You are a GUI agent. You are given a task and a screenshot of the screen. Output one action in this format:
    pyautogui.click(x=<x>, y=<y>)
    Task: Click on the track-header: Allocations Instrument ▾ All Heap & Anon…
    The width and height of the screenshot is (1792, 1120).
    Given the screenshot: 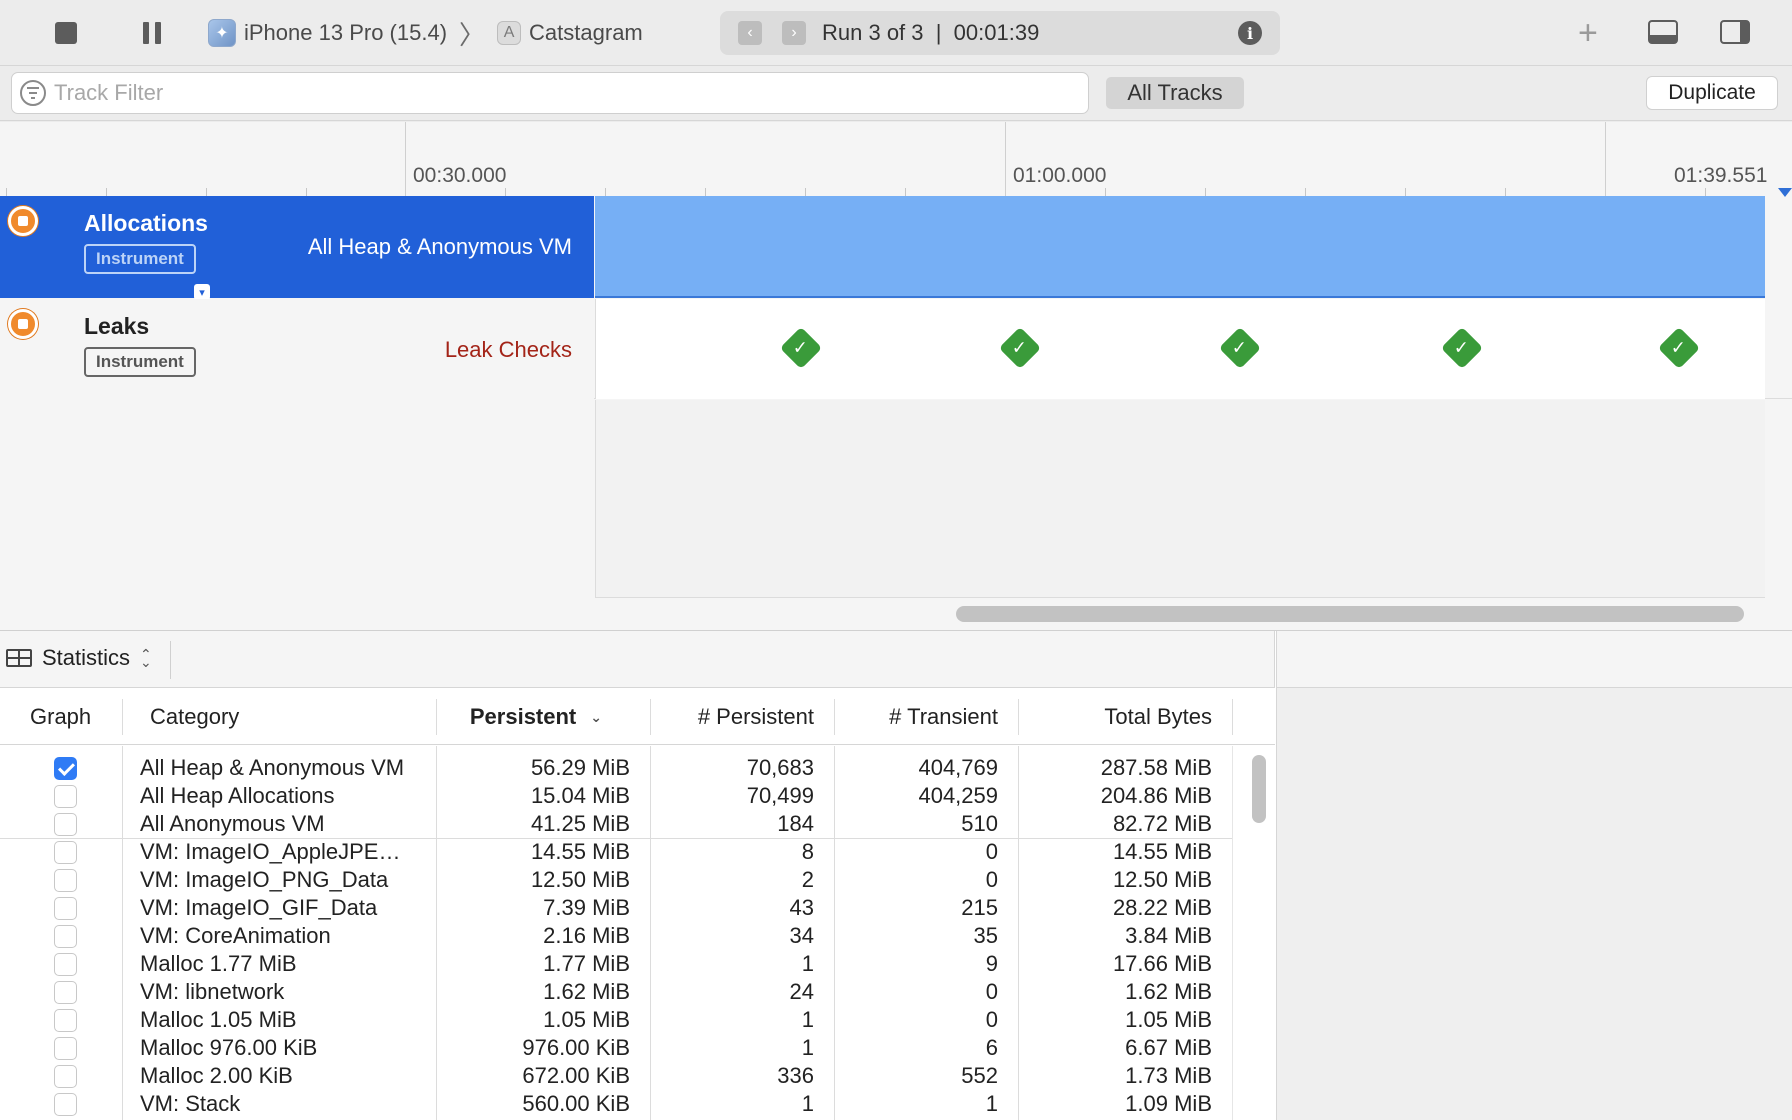 What is the action you would take?
    pyautogui.click(x=297, y=248)
    